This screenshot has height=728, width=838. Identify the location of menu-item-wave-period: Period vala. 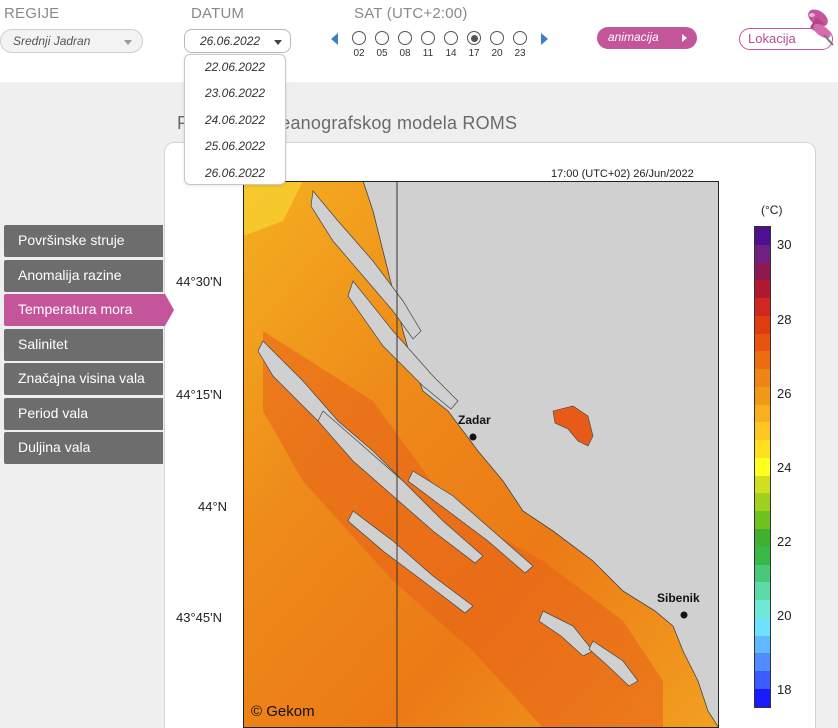
(83, 413).